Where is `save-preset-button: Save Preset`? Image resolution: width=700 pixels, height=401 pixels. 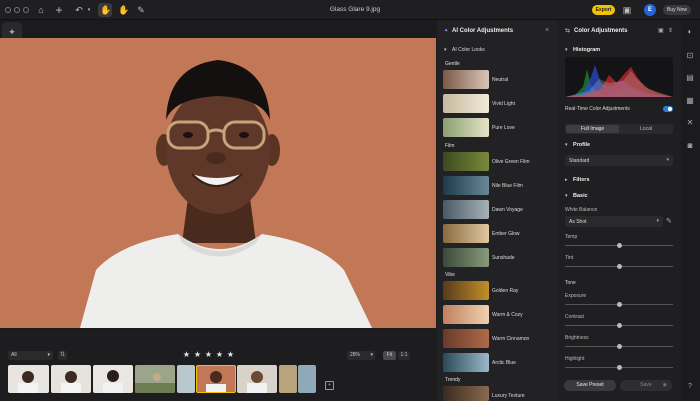
save-preset-button: Save Preset is located at coordinates (590, 385).